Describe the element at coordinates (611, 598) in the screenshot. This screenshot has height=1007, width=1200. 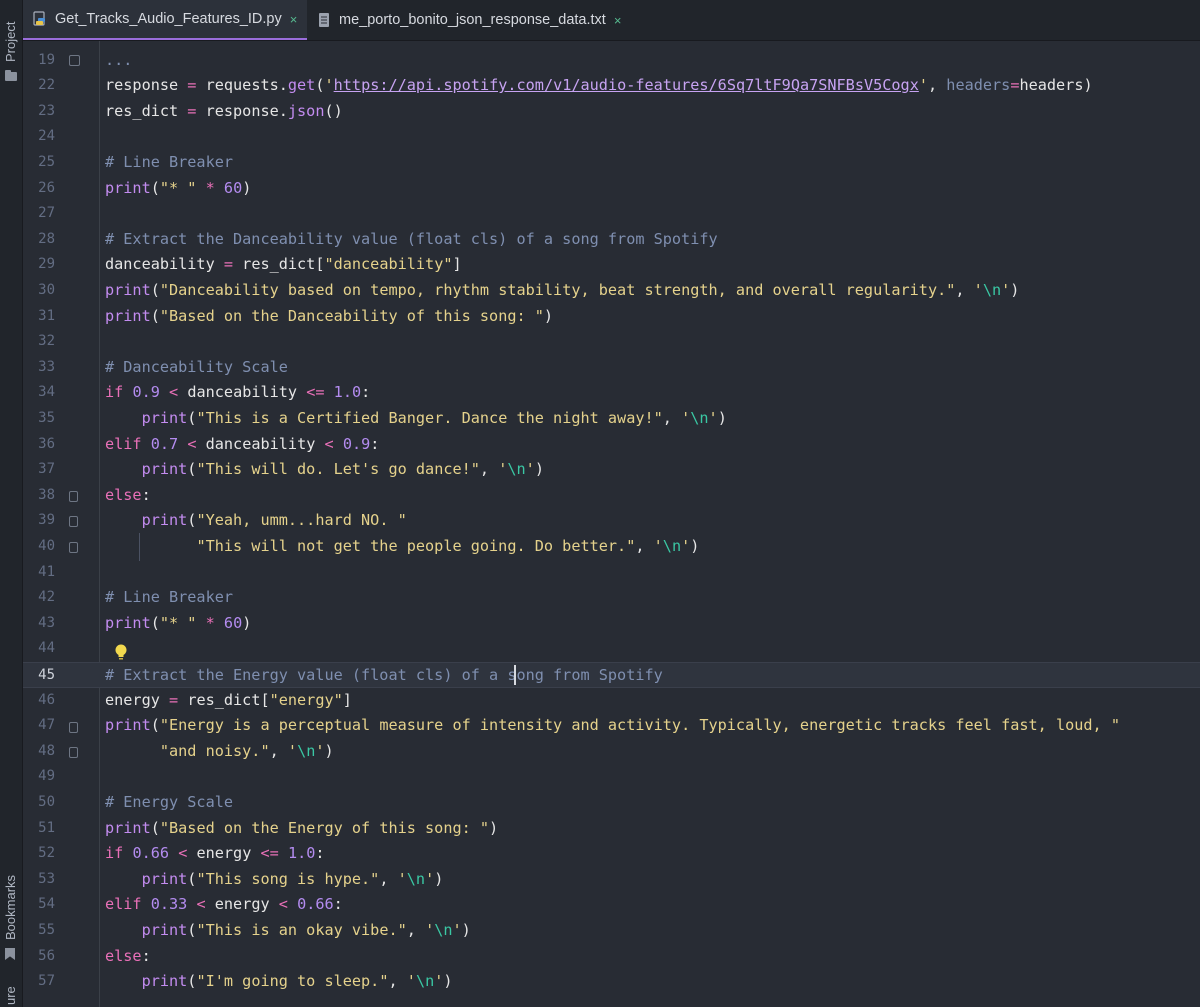
I see `code-line: 42 # Line Breaker` at that location.